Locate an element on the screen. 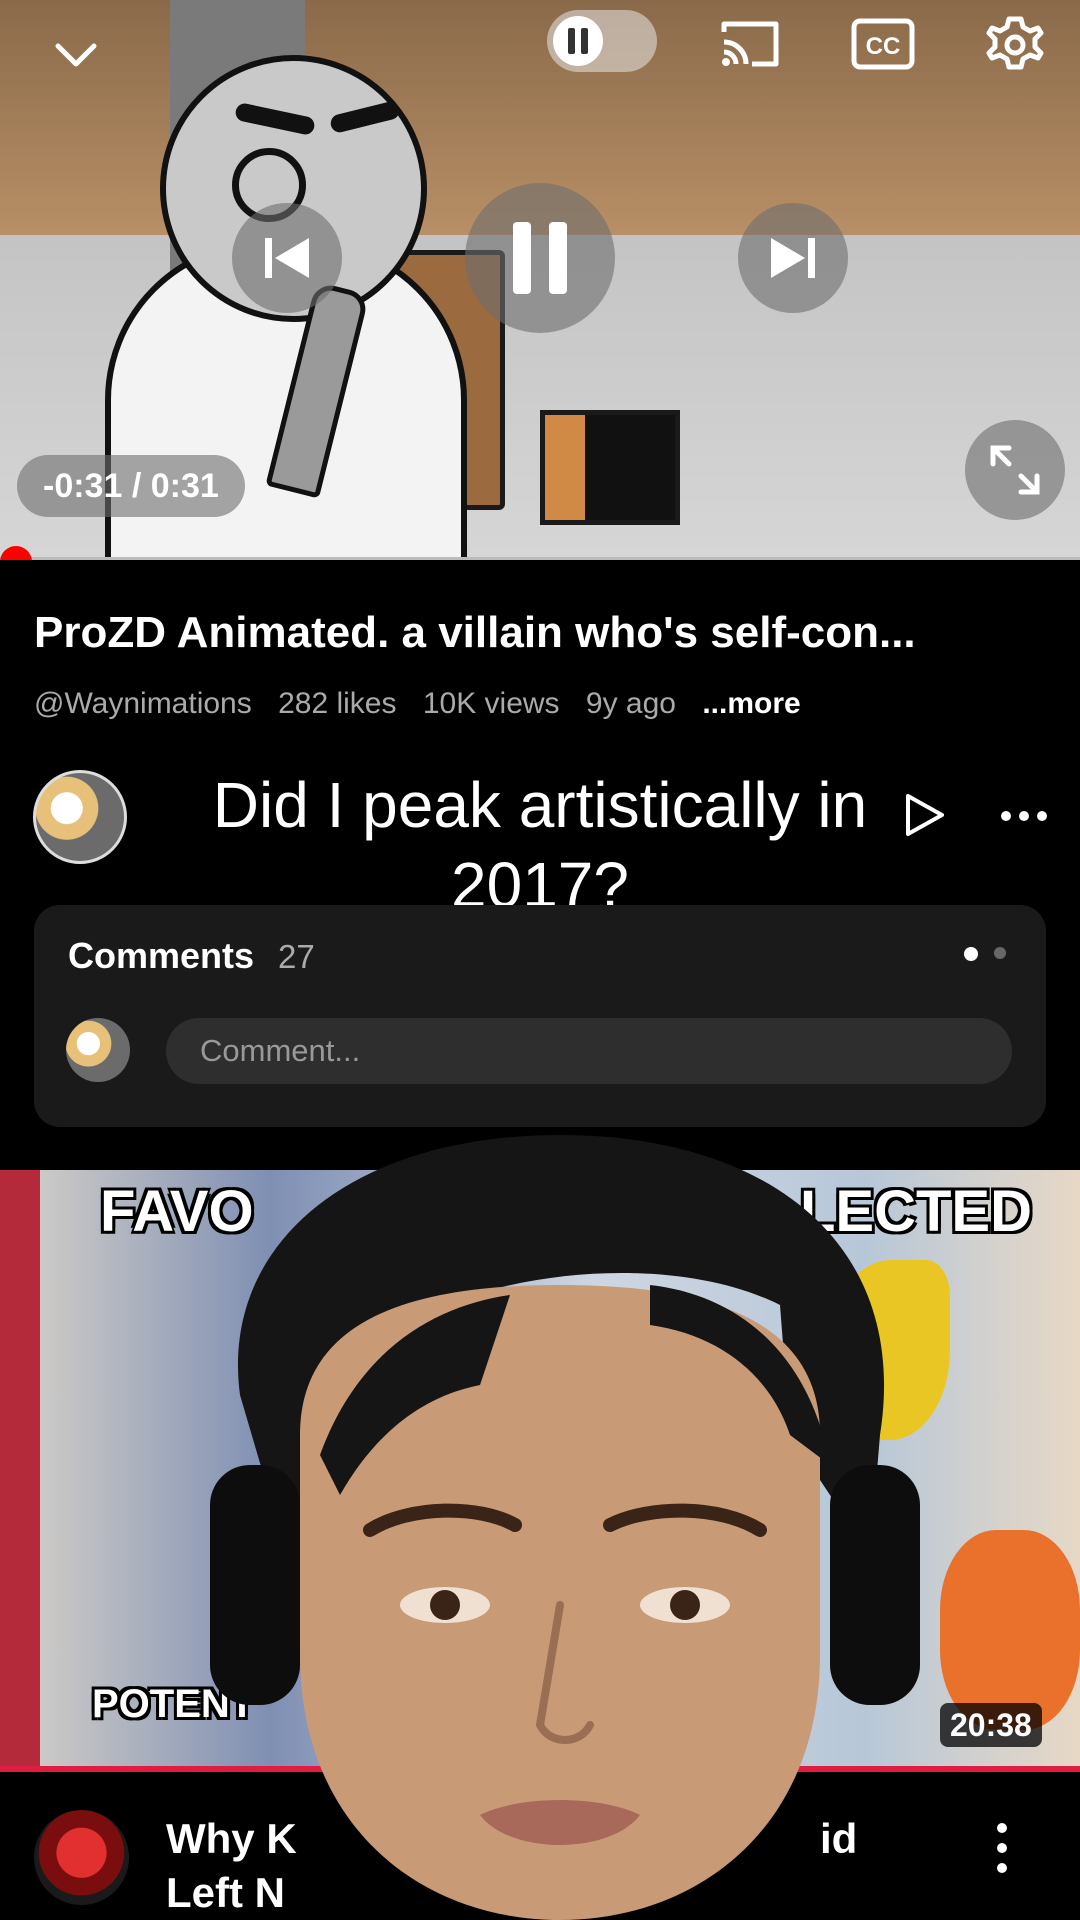 This screenshot has height=1920, width=1080. skip-next-icon is located at coordinates (793, 258).